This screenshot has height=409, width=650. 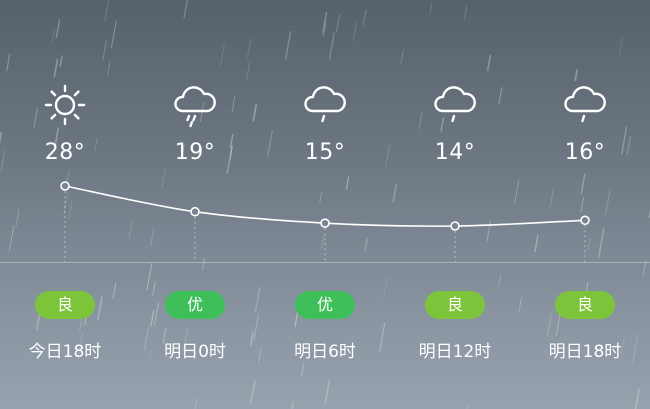 I want to click on rain-cloud-icon, so click(x=195, y=105).